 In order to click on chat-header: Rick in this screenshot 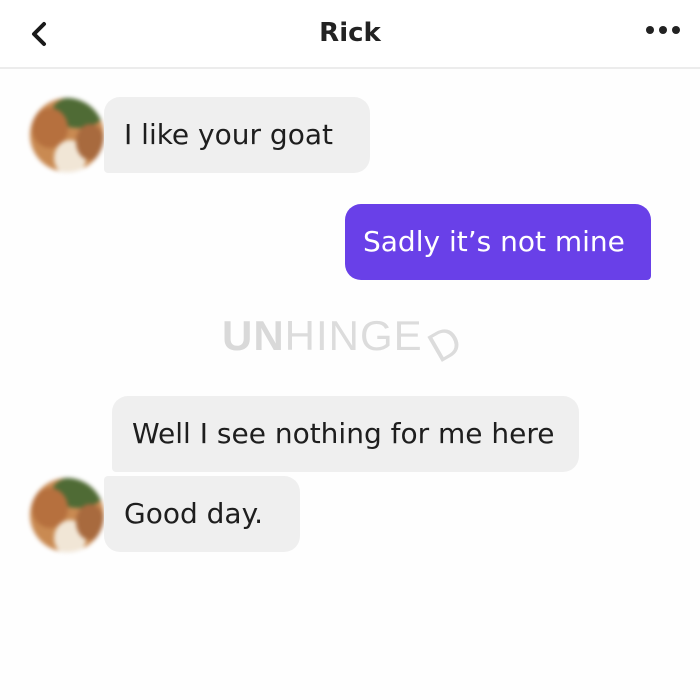, I will do `click(350, 34)`.